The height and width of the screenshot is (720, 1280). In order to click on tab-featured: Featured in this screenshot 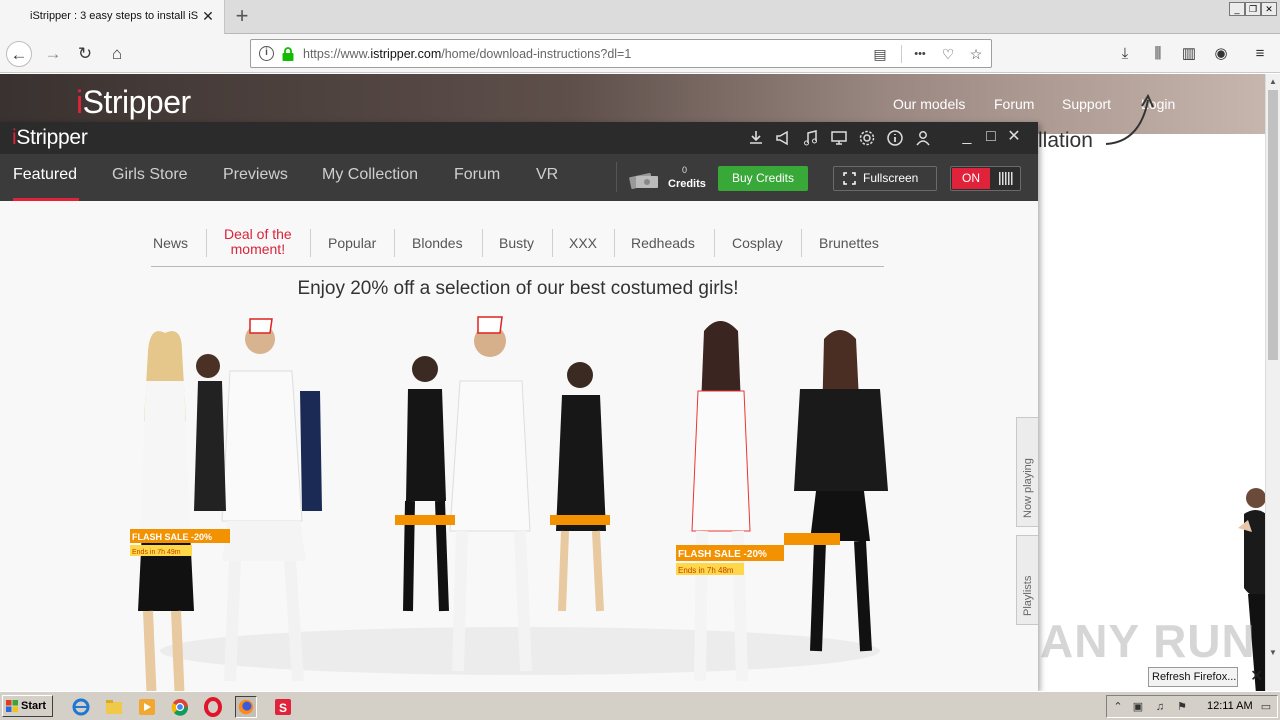, I will do `click(45, 175)`.